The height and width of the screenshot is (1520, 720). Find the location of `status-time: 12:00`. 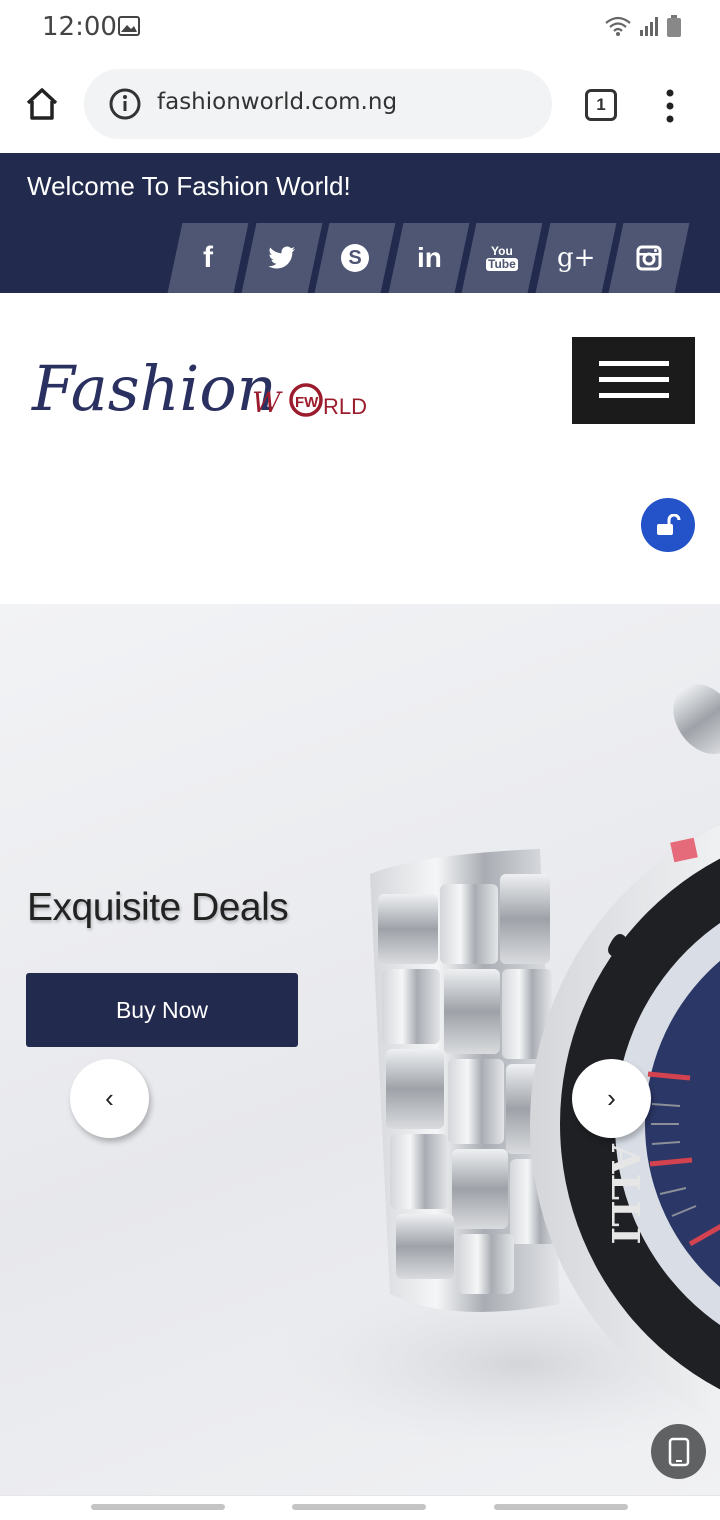

status-time: 12:00 is located at coordinates (79, 27).